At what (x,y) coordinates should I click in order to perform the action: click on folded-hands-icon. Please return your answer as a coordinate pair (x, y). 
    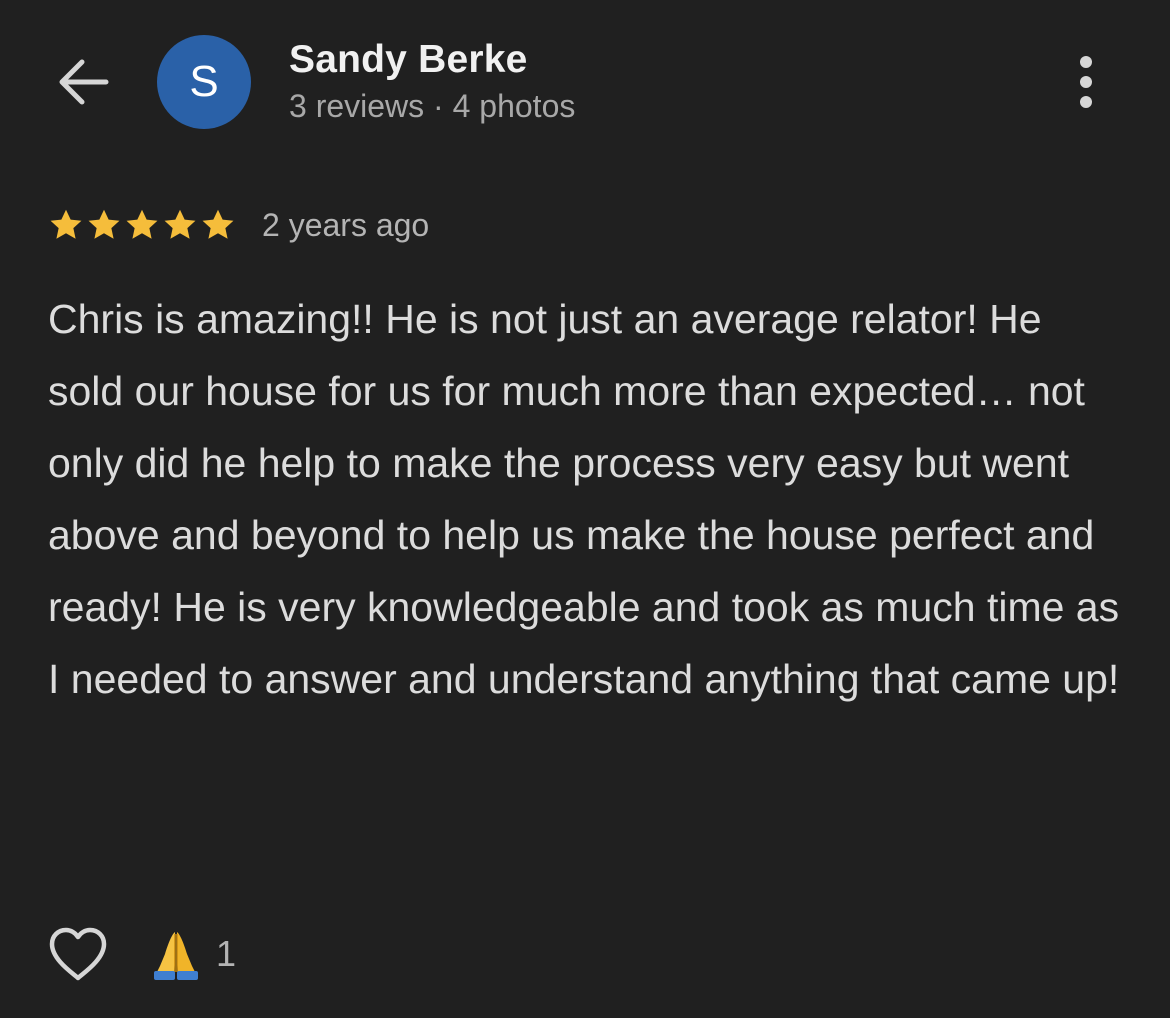
    Looking at the image, I should click on (176, 956).